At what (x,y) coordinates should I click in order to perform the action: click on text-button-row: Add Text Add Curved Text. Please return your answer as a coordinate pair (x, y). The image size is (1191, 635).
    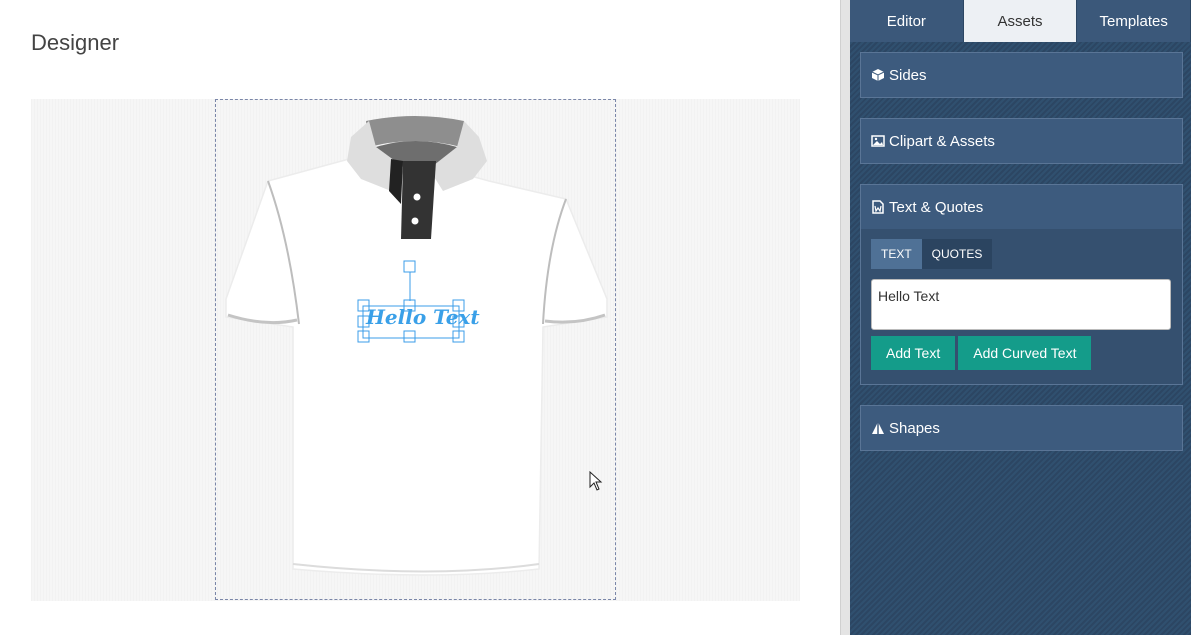
    Looking at the image, I should click on (1021, 353).